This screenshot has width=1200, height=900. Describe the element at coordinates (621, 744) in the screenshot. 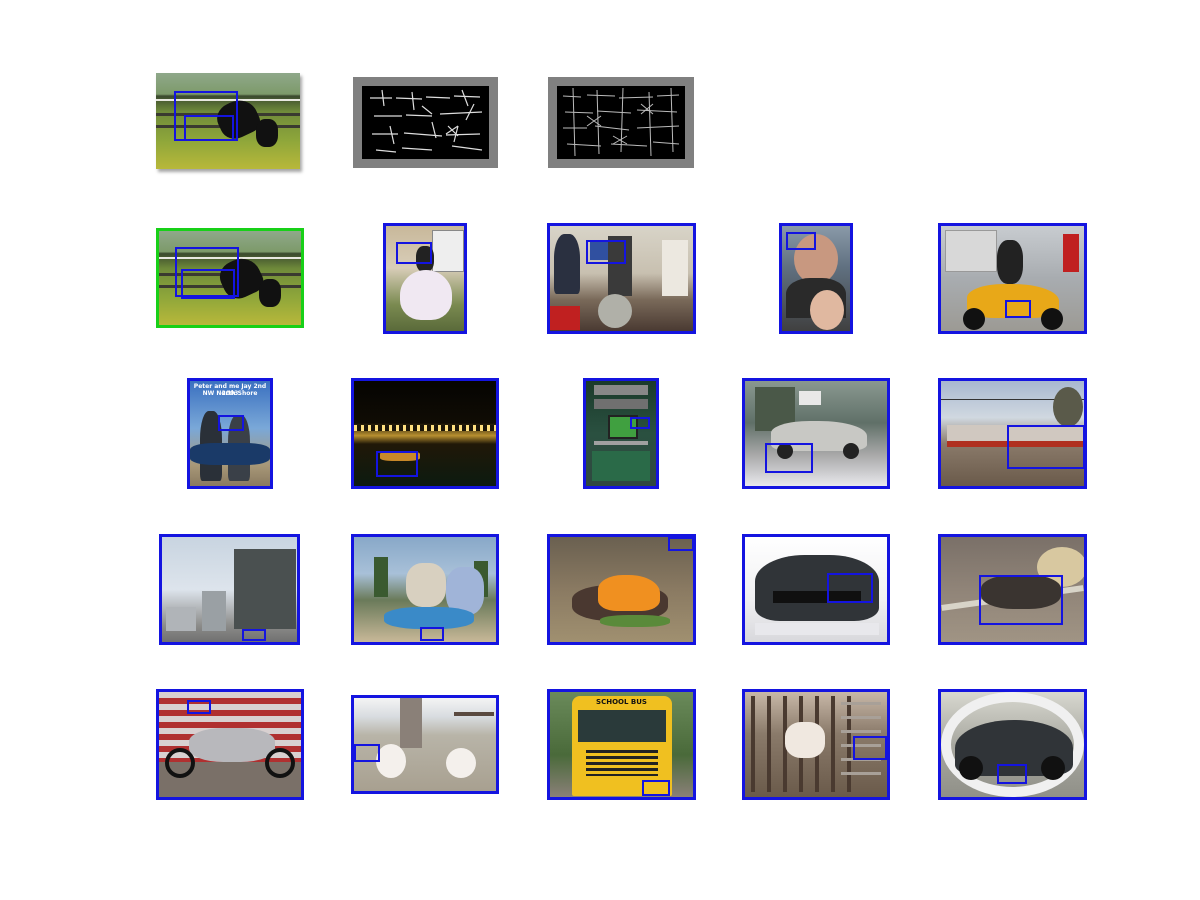

I see `result-school-bus-image: SCHOOL BUS` at that location.